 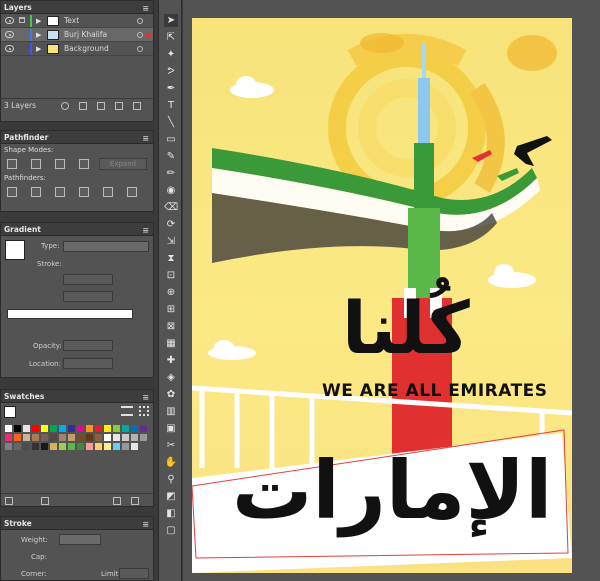 I want to click on weight-field, so click(x=80, y=539).